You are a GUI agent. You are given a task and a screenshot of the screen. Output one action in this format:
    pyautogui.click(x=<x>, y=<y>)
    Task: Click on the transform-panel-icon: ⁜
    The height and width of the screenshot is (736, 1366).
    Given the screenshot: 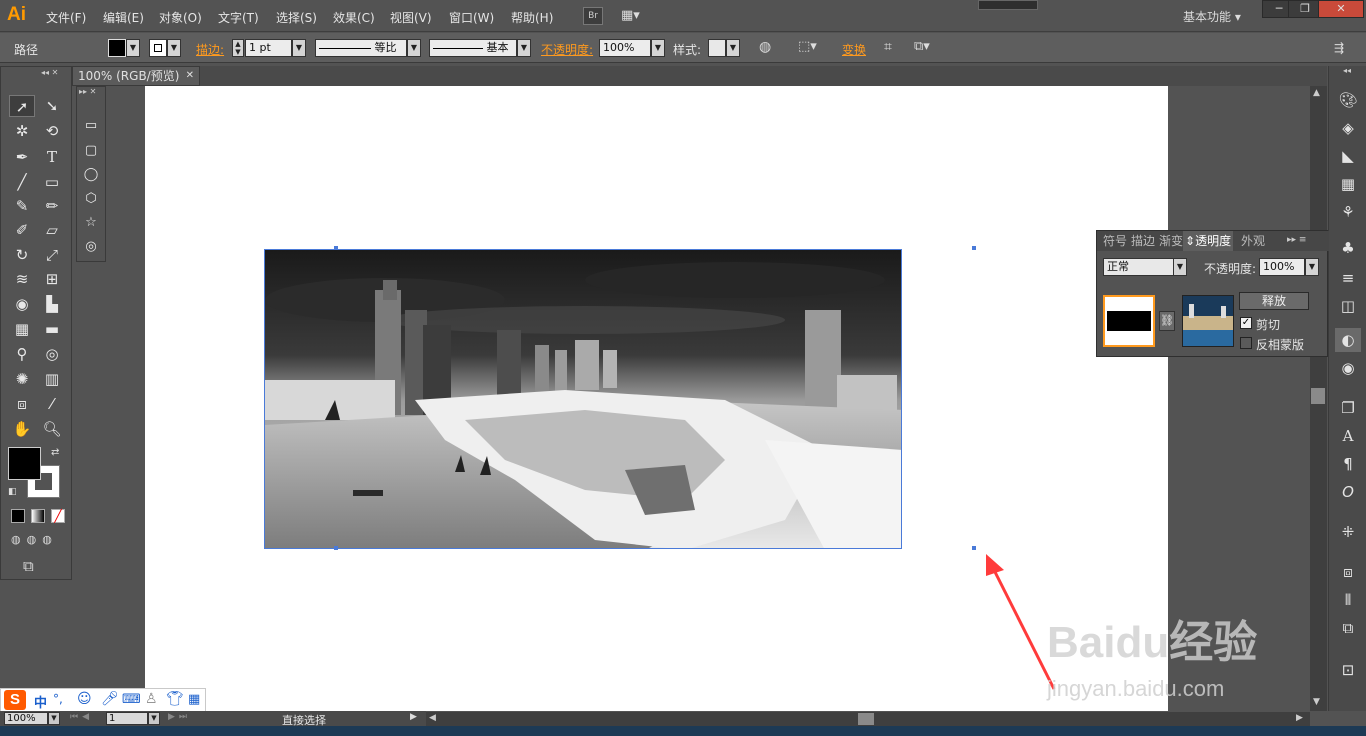 What is the action you would take?
    pyautogui.click(x=1348, y=532)
    